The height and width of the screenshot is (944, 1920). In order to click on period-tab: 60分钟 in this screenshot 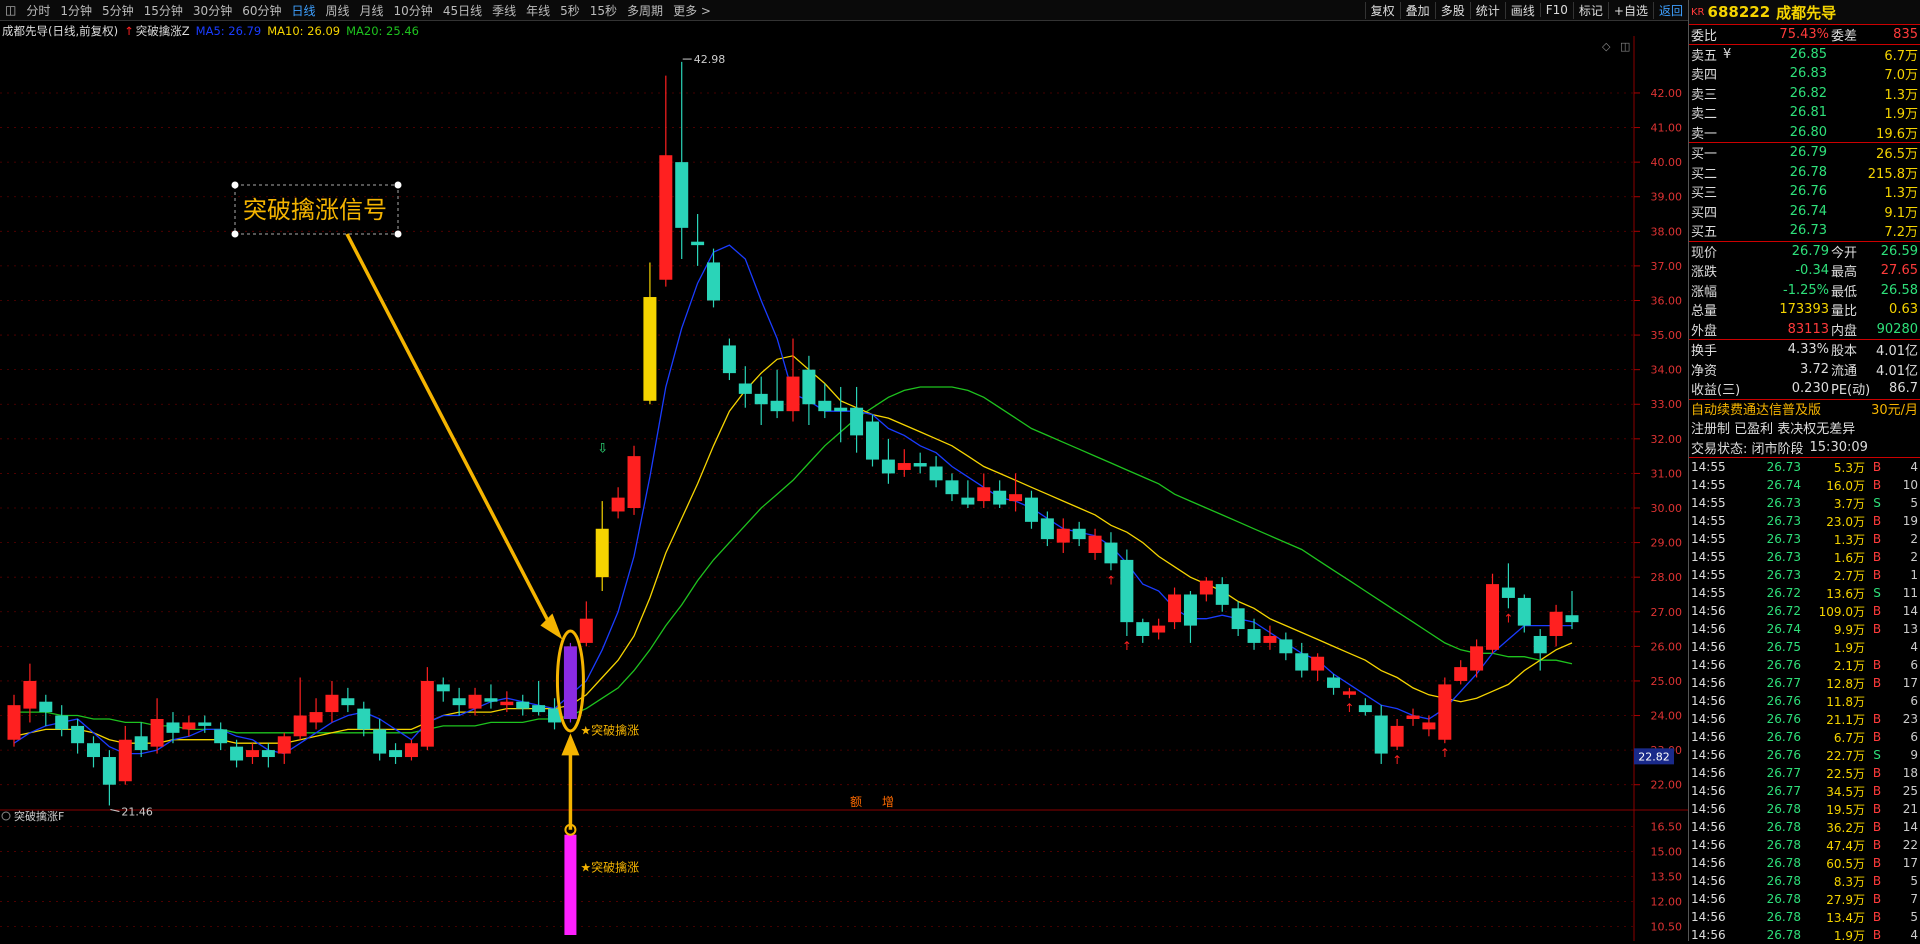, I will do `click(261, 10)`.